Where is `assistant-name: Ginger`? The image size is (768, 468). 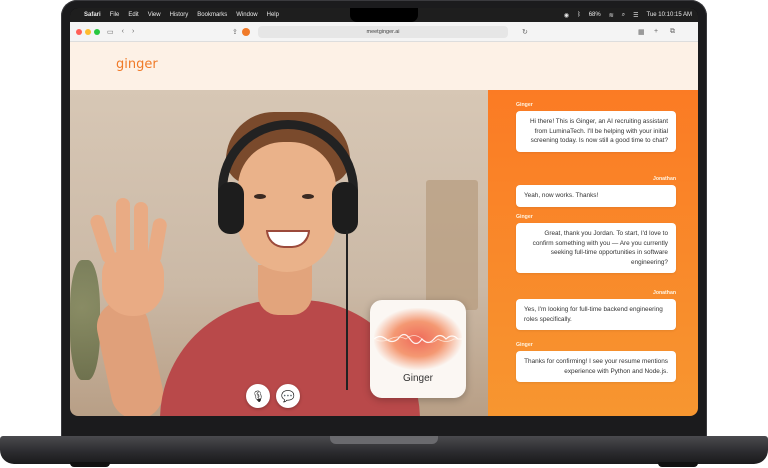
assistant-name: Ginger is located at coordinates (417, 378).